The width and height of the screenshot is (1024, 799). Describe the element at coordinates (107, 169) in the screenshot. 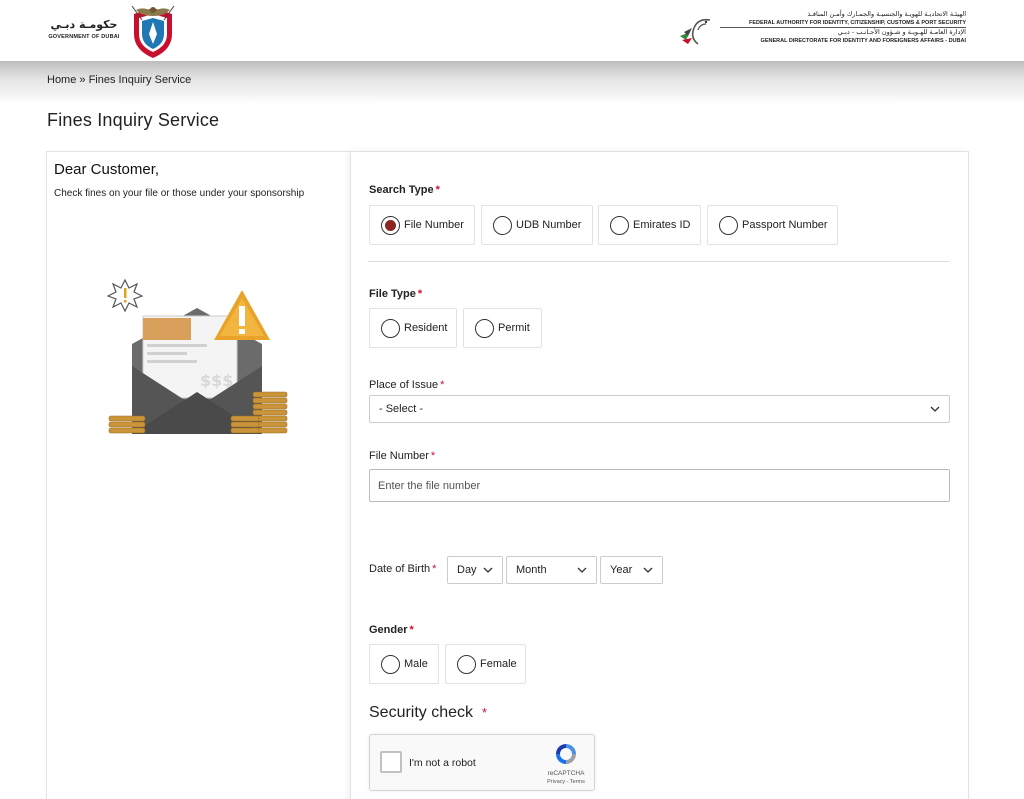

I see `greeting-heading: Dear Customer,` at that location.